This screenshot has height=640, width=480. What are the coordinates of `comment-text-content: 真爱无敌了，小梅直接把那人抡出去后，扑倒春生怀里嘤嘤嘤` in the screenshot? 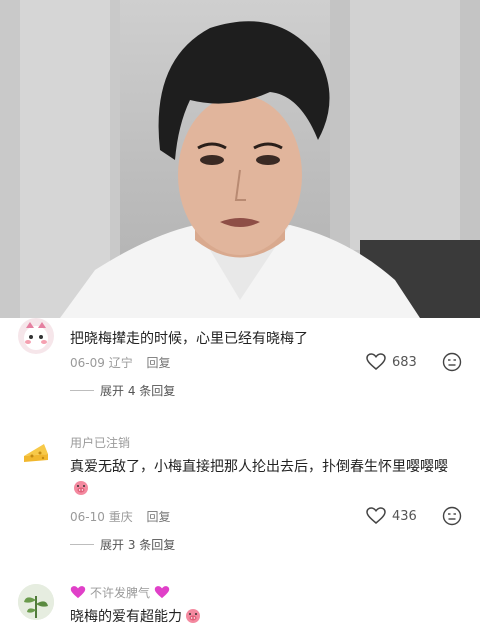 It's located at (259, 467).